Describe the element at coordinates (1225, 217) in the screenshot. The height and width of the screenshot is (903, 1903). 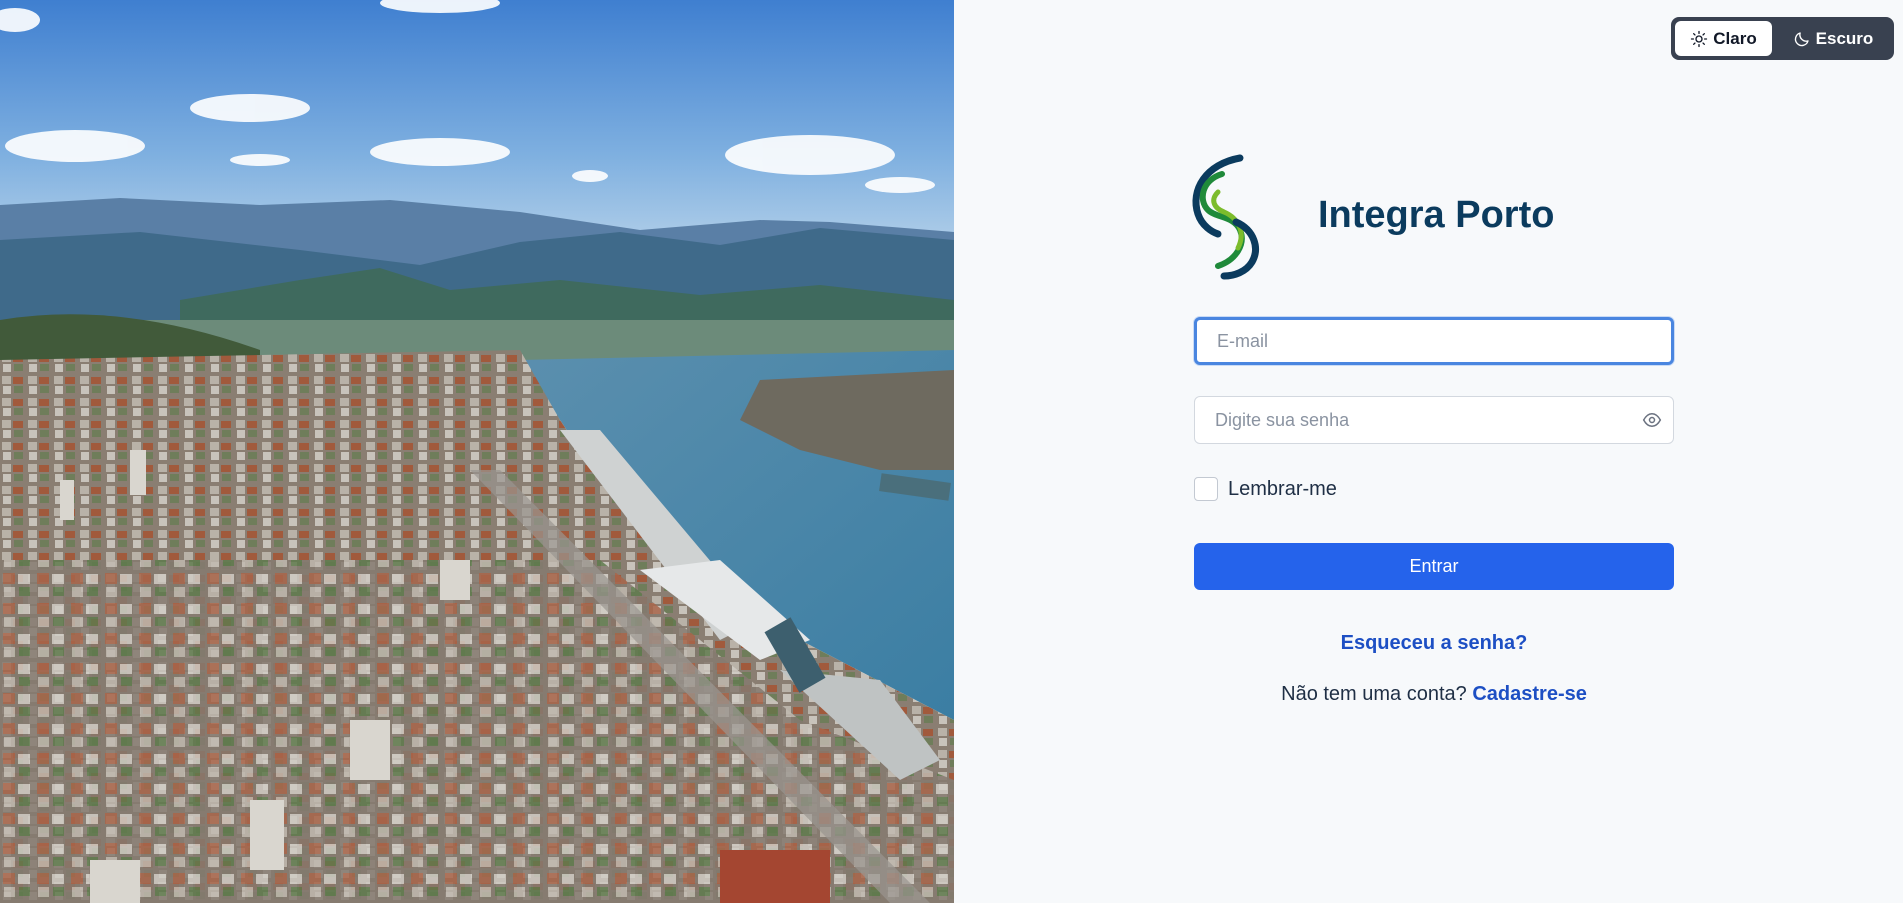
I see `integra-porto-logo` at that location.